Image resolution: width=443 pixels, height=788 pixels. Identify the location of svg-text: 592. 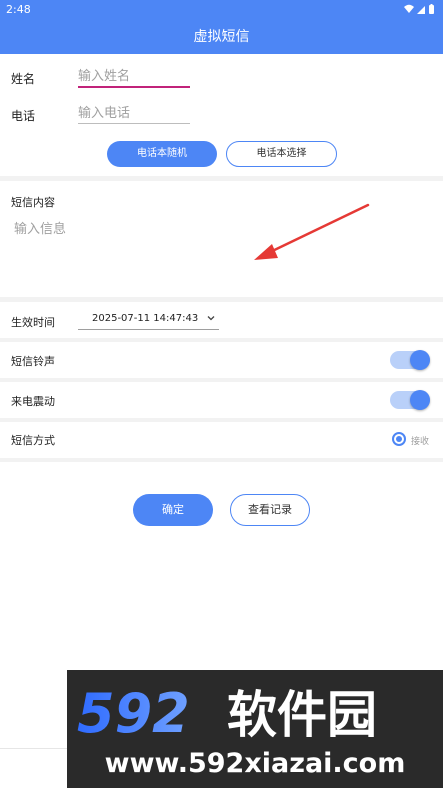
(133, 712).